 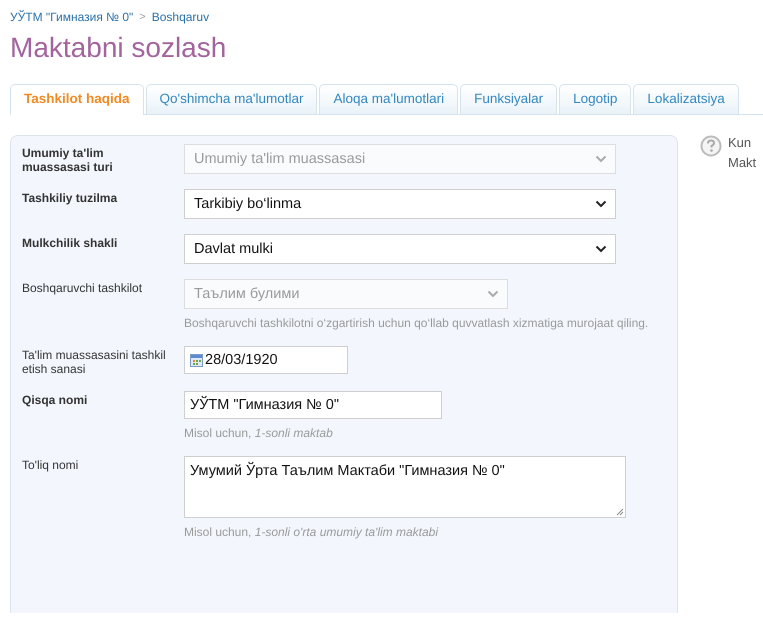 What do you see at coordinates (72, 17) in the screenshot?
I see `breadcrumb-link: УЎТМ "Гимназия № 0"` at bounding box center [72, 17].